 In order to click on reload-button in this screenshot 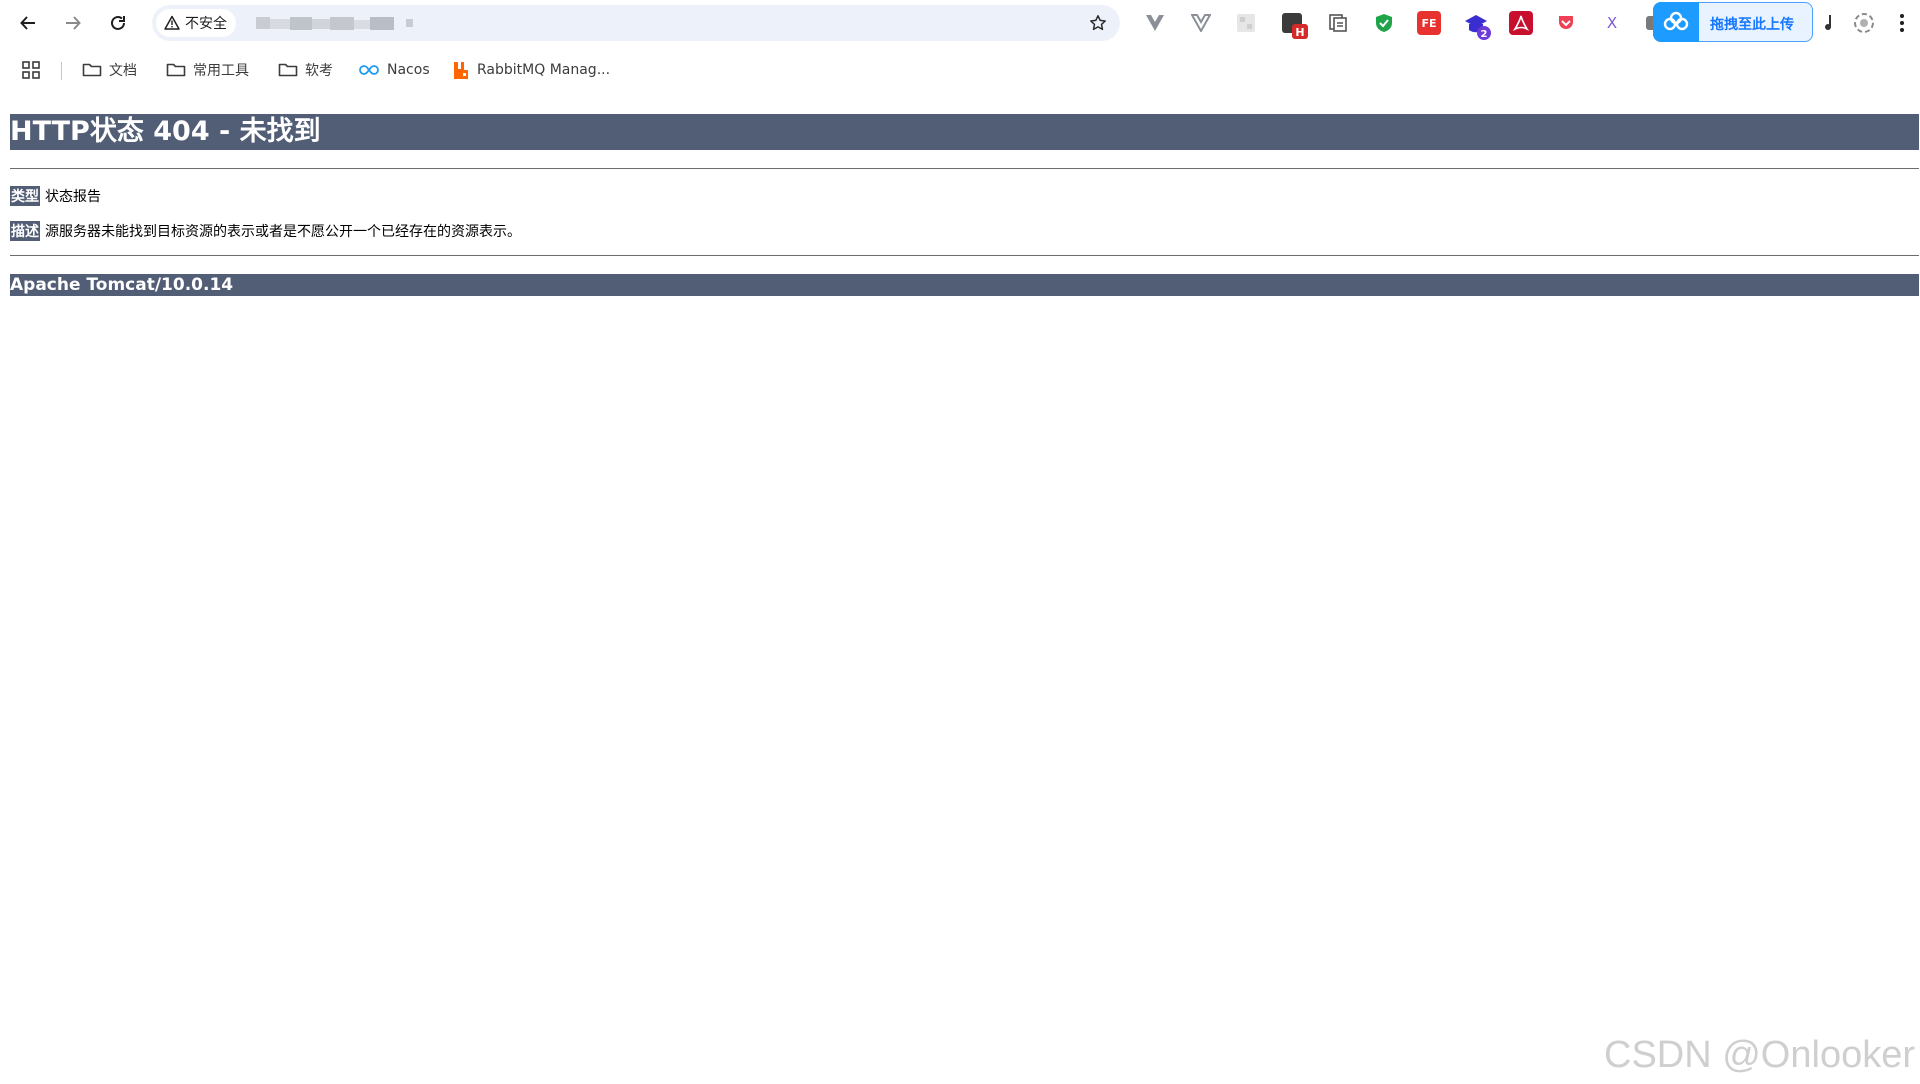, I will do `click(118, 23)`.